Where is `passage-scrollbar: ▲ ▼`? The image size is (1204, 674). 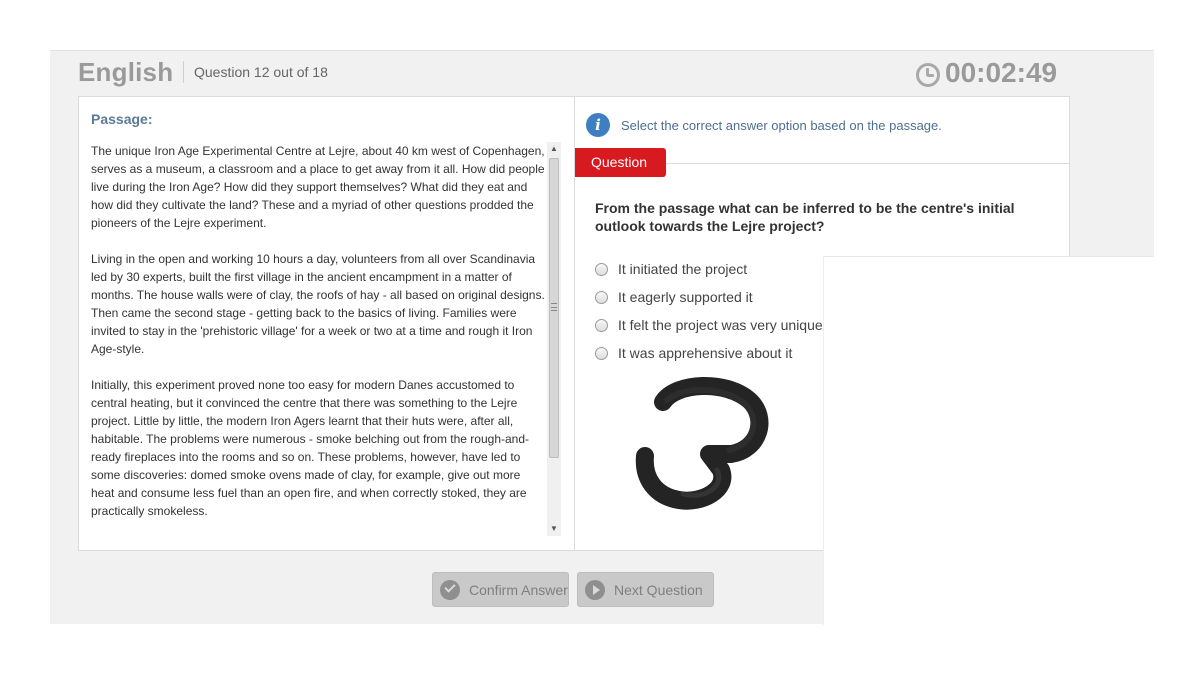
passage-scrollbar: ▲ ▼ is located at coordinates (554, 339).